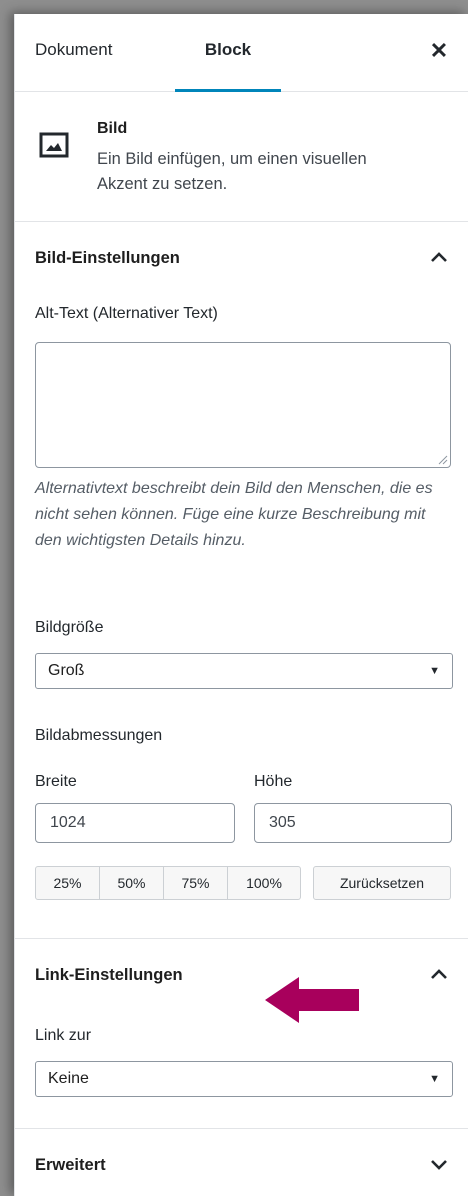 The width and height of the screenshot is (468, 1196). I want to click on alt-text-label: Alt-Text (Alternativer Text), so click(126, 313).